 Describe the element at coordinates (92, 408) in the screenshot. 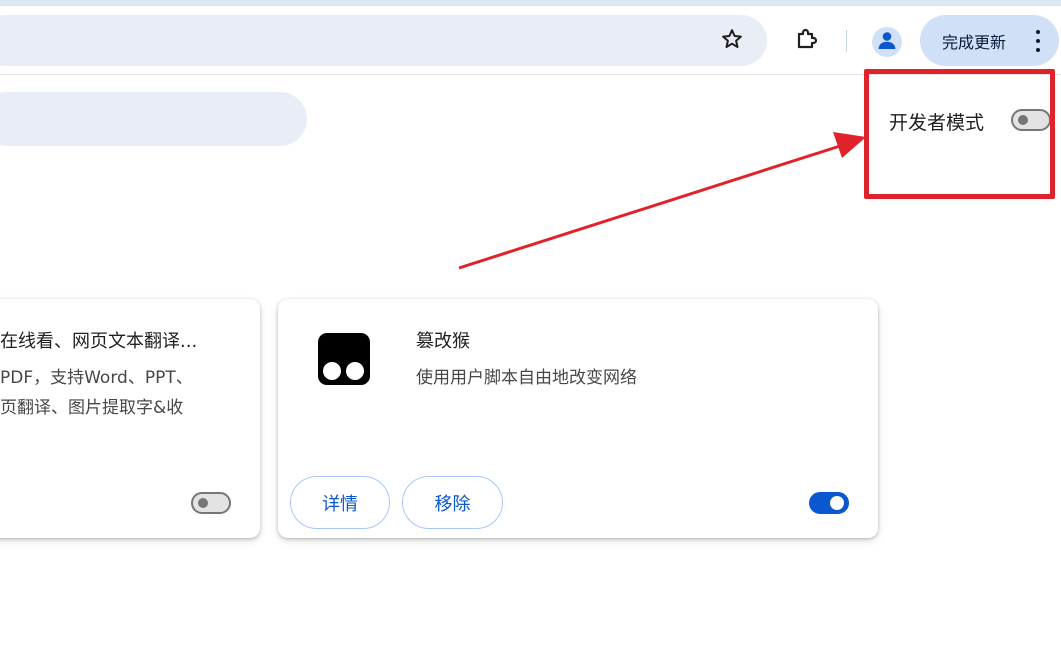

I see `extension-description-line: 页翻译、图片提取字&收` at that location.